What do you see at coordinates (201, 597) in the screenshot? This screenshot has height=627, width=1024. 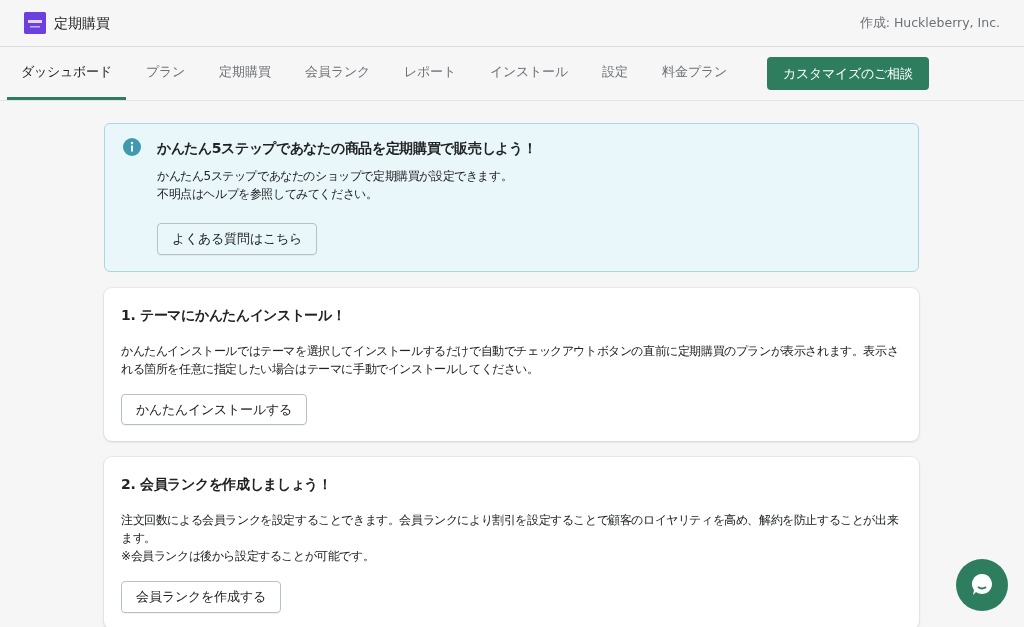 I see `step-button: 会員ランクを作成する` at bounding box center [201, 597].